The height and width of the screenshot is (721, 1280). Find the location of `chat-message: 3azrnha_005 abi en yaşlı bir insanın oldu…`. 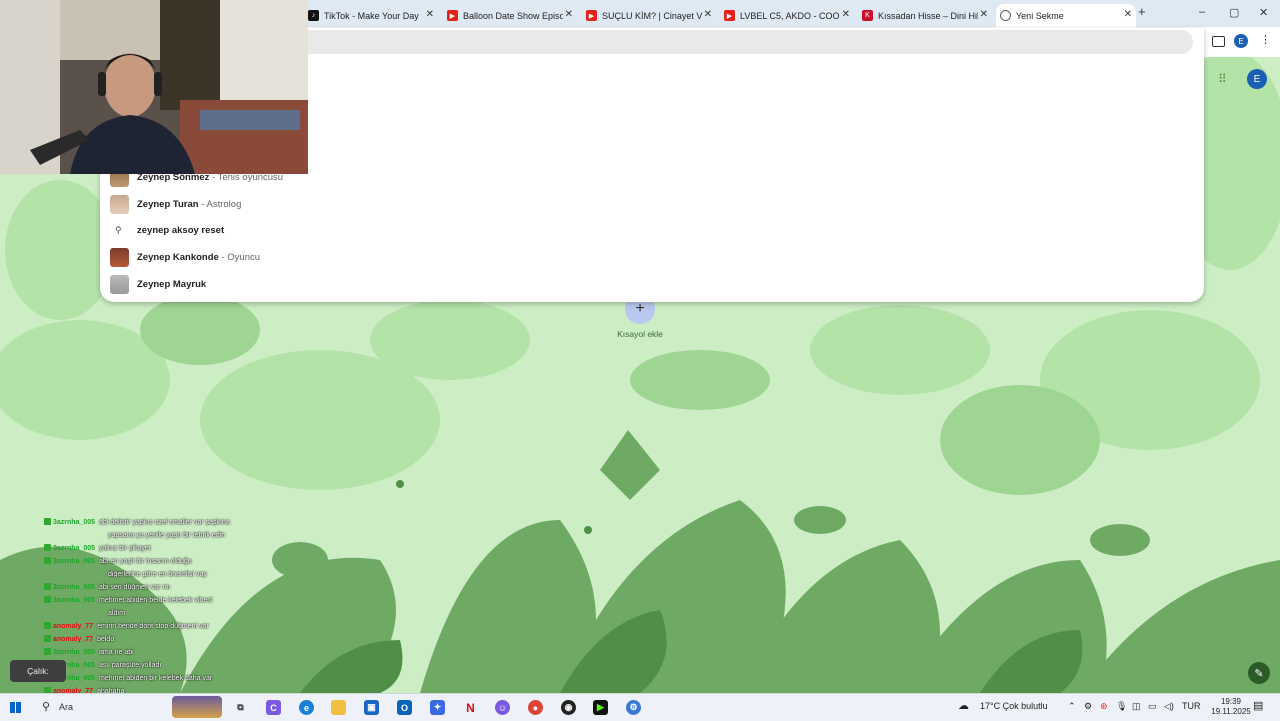

chat-message: 3azrnha_005 abi en yaşlı bir insanın oldu… is located at coordinates (169, 561).